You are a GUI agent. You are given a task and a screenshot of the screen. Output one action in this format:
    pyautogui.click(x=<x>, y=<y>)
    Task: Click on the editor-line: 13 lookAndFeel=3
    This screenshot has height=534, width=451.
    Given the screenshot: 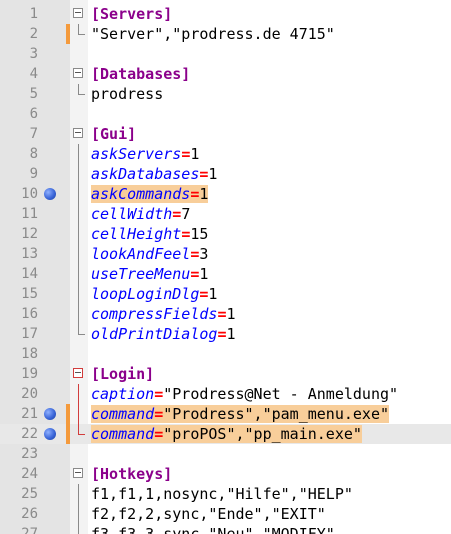 What is the action you would take?
    pyautogui.click(x=225, y=254)
    